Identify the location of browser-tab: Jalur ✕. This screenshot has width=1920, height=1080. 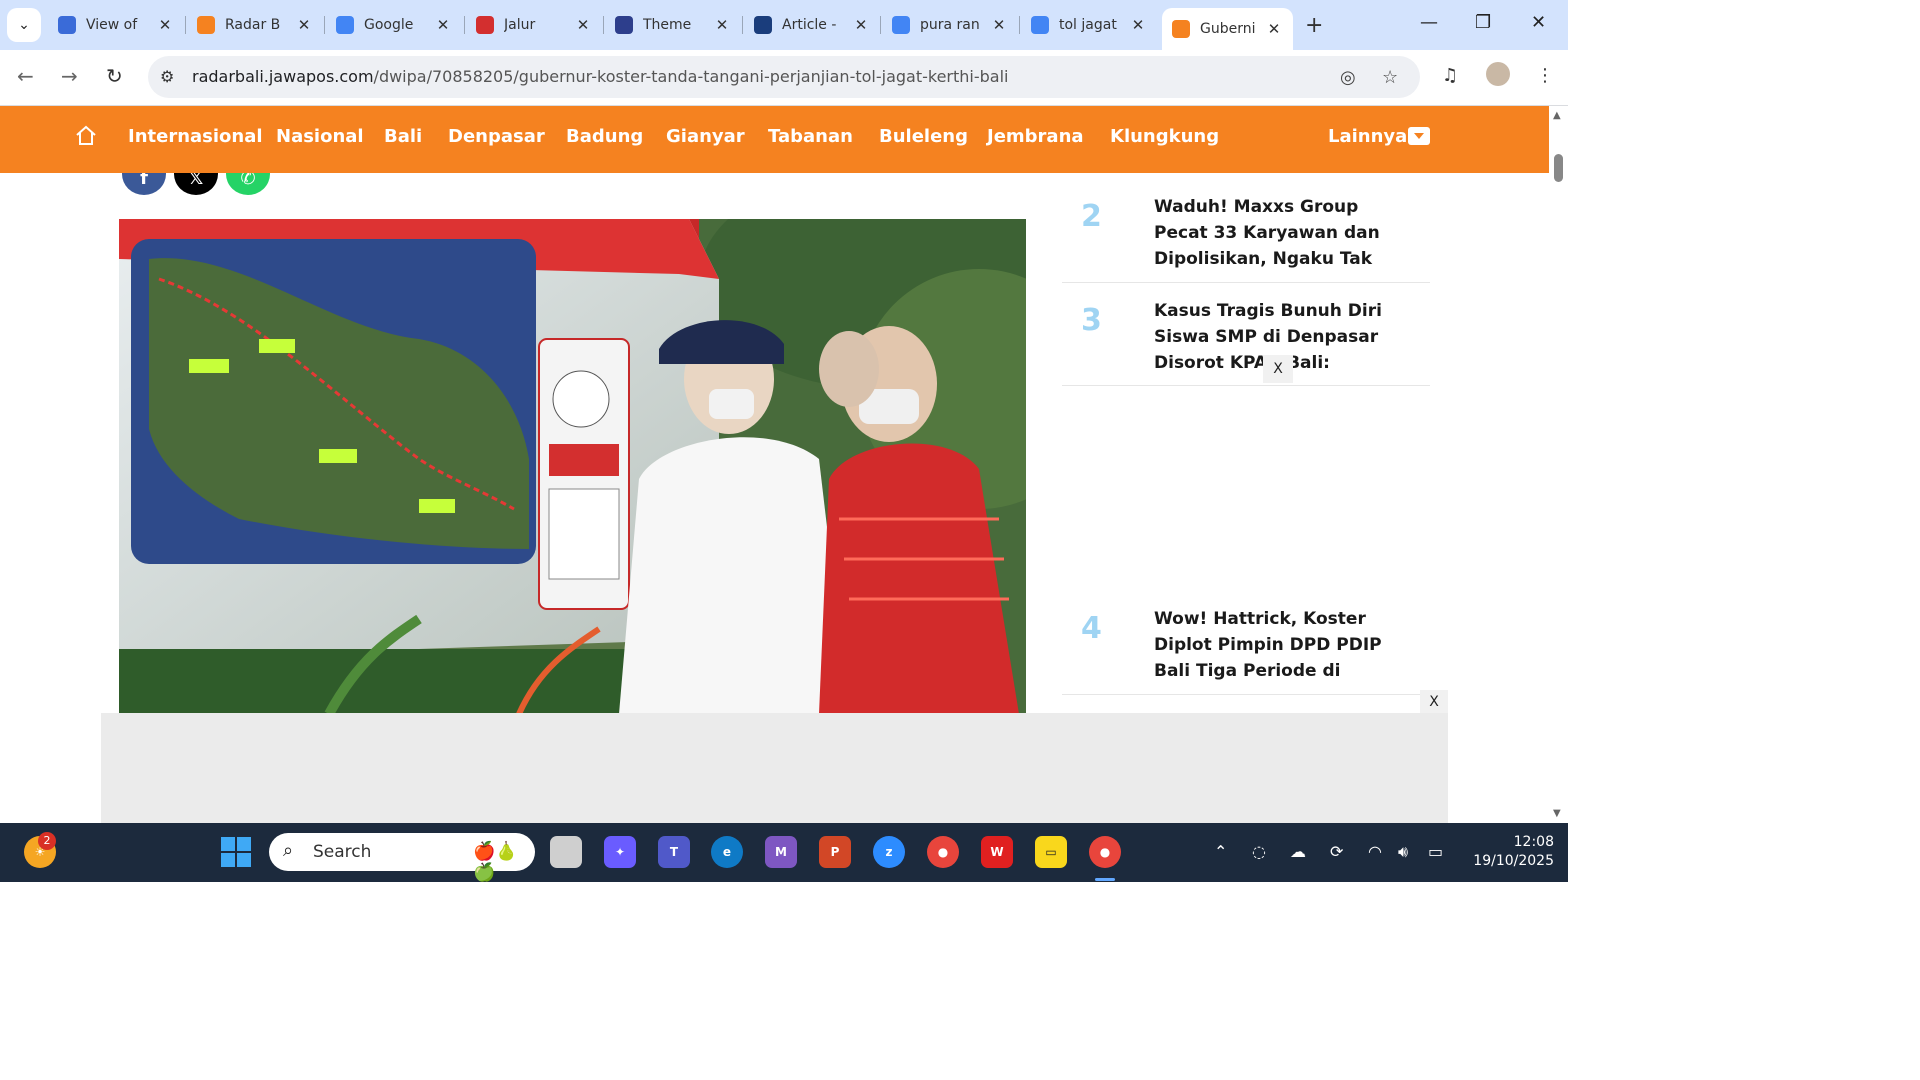
(534, 25).